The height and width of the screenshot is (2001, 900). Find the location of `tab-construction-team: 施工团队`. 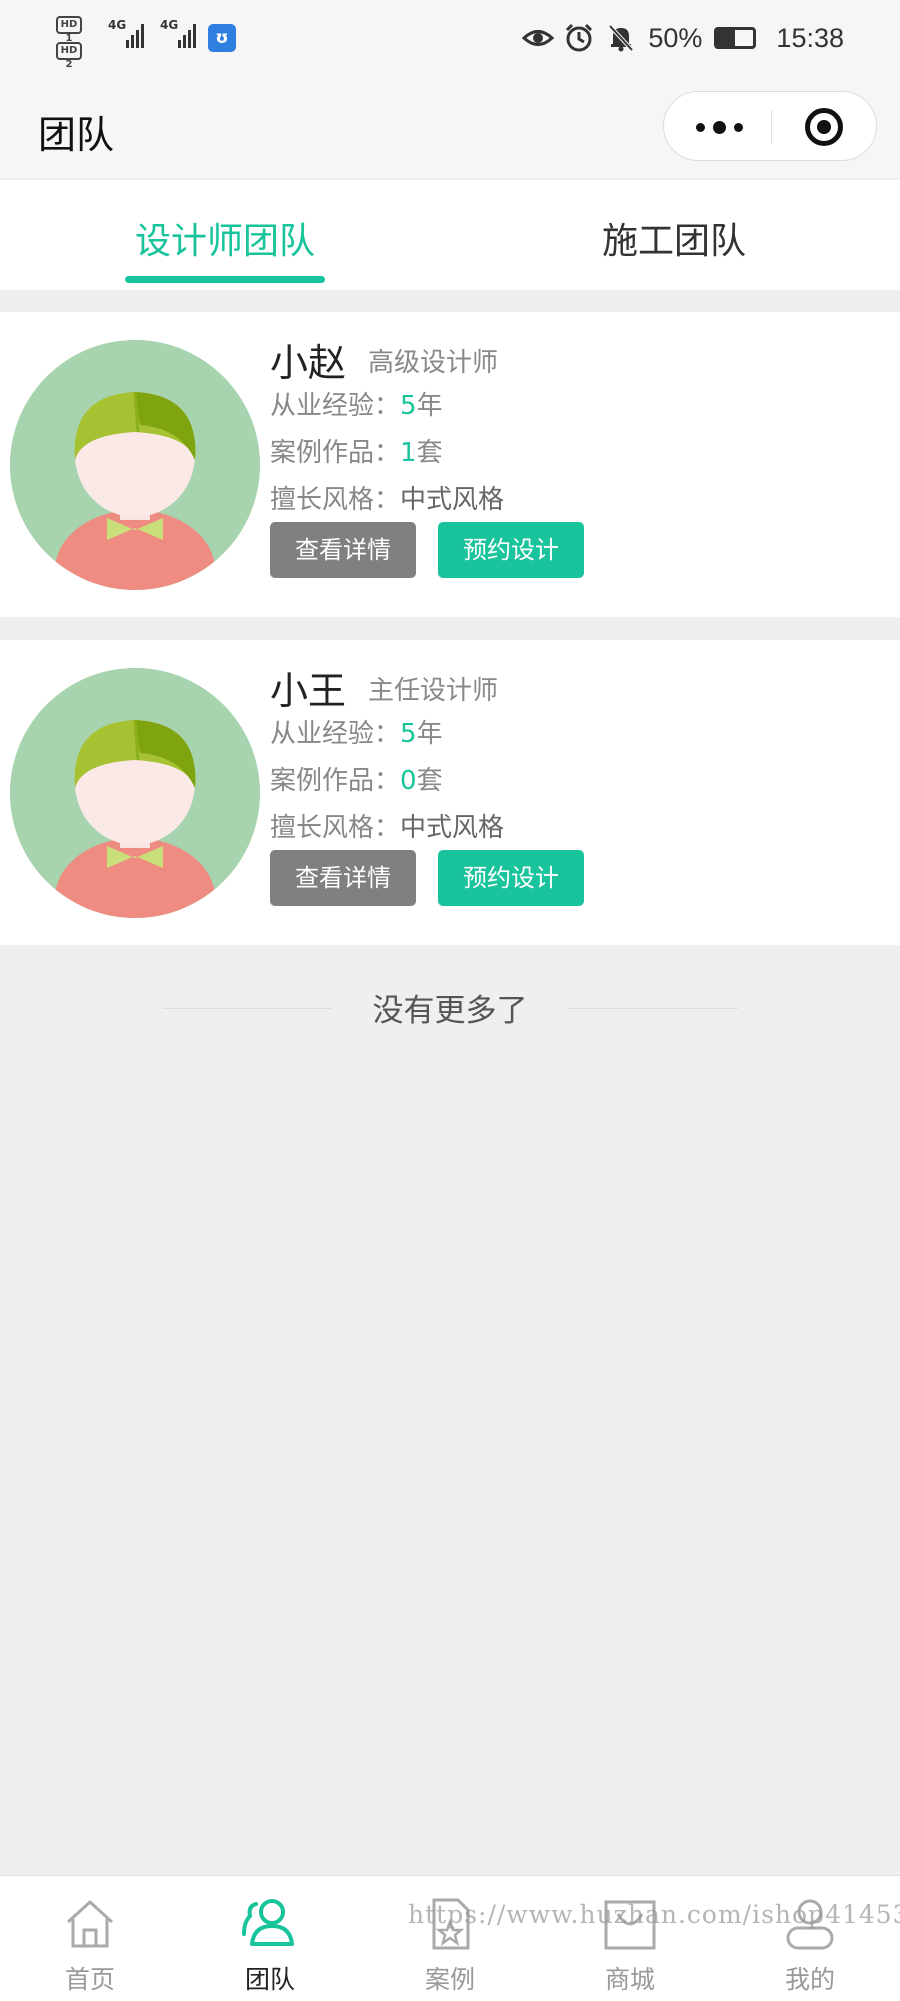

tab-construction-team: 施工团队 is located at coordinates (674, 238).